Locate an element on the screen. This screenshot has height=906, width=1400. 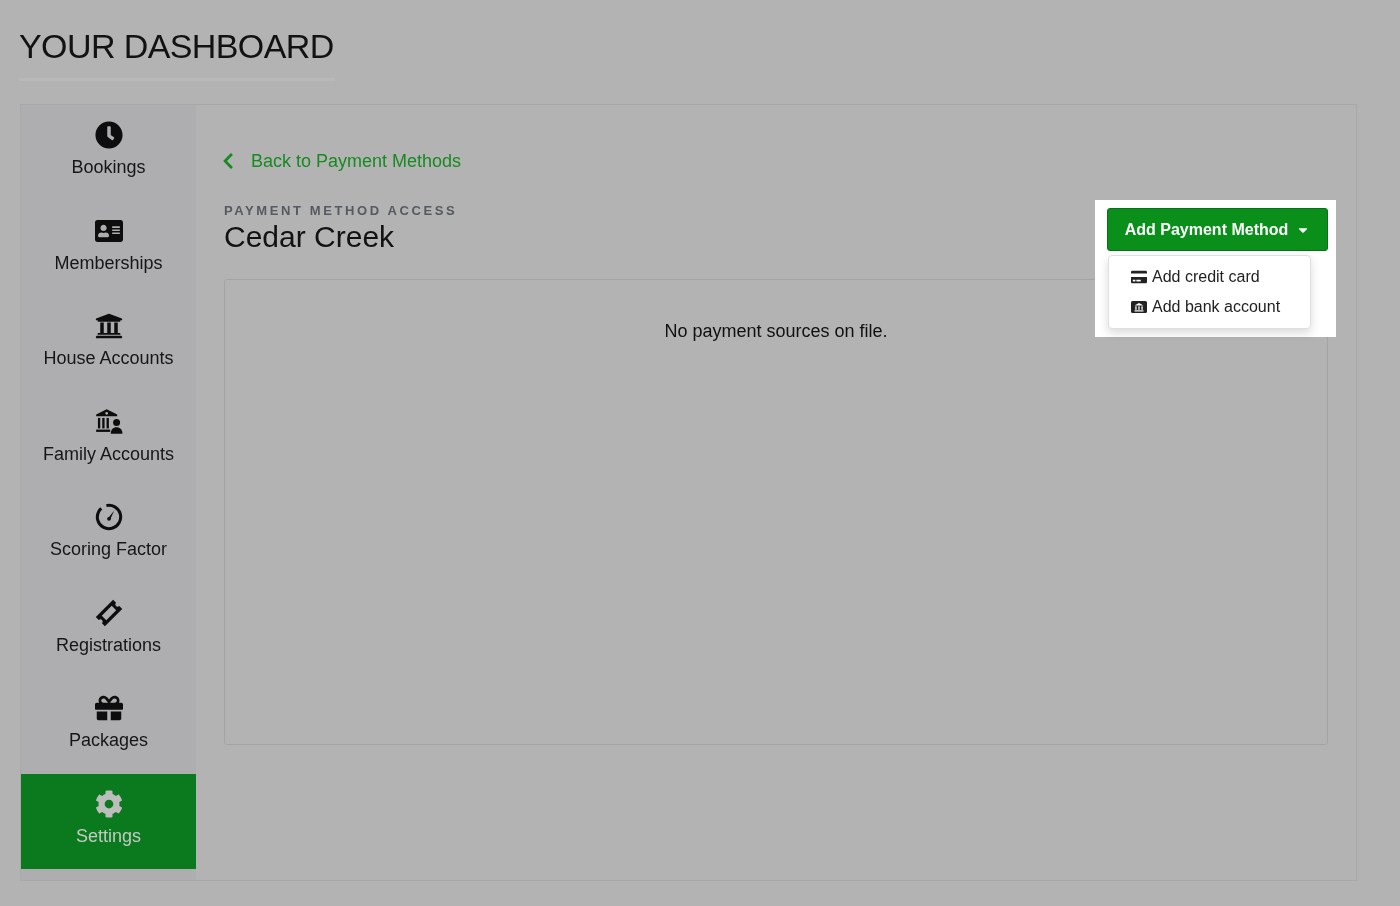
sidebar-item: Family Accounts is located at coordinates (108, 439).